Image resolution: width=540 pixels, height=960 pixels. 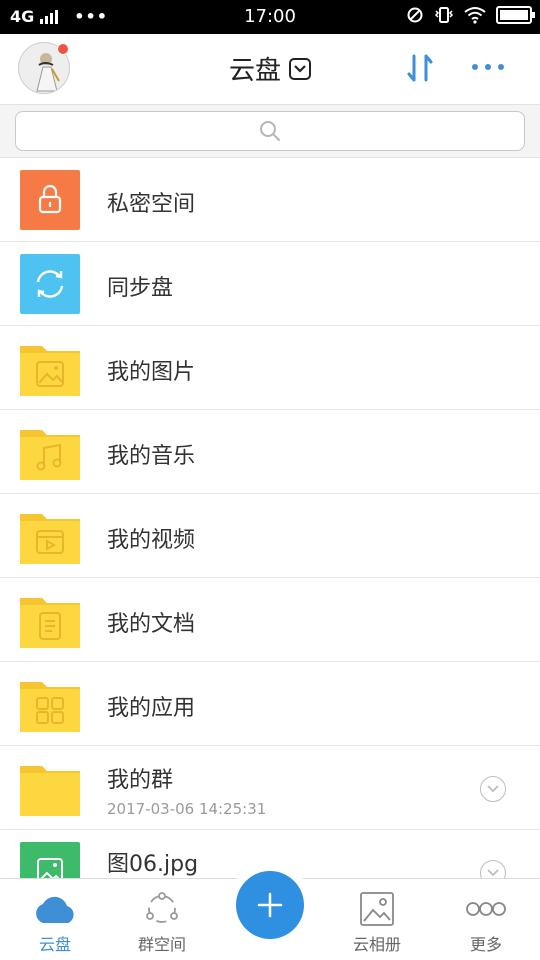 I want to click on add-button, so click(x=270, y=905).